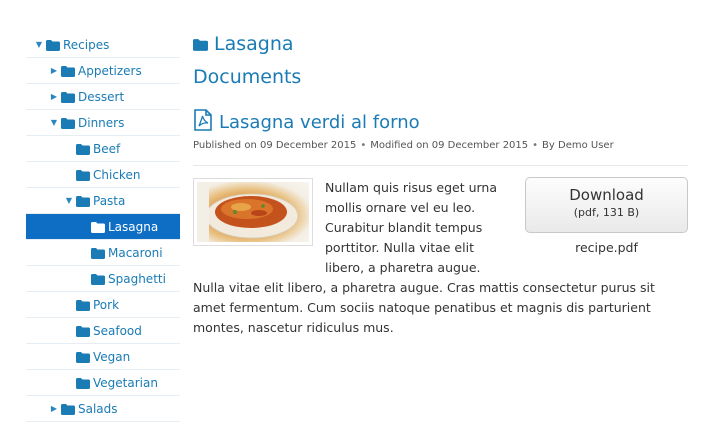 This screenshot has height=438, width=715. Describe the element at coordinates (109, 201) in the screenshot. I see `tree-item-label: Pasta` at that location.